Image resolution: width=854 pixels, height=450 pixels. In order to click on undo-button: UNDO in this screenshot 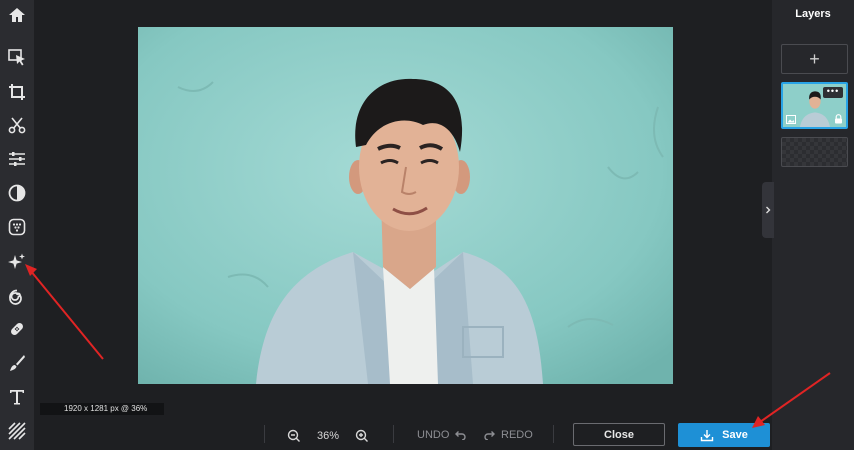, I will do `click(442, 435)`.